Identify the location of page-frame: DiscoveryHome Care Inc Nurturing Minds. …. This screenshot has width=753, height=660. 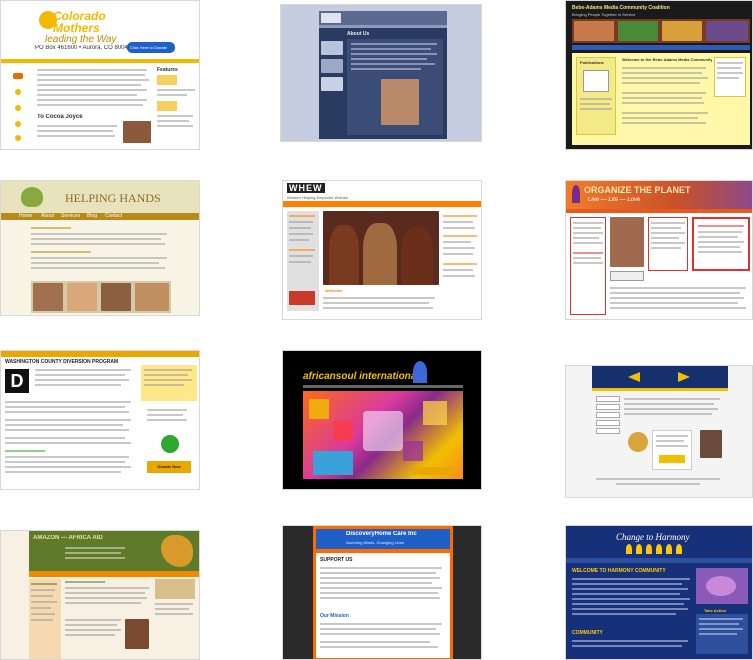
(383, 592).